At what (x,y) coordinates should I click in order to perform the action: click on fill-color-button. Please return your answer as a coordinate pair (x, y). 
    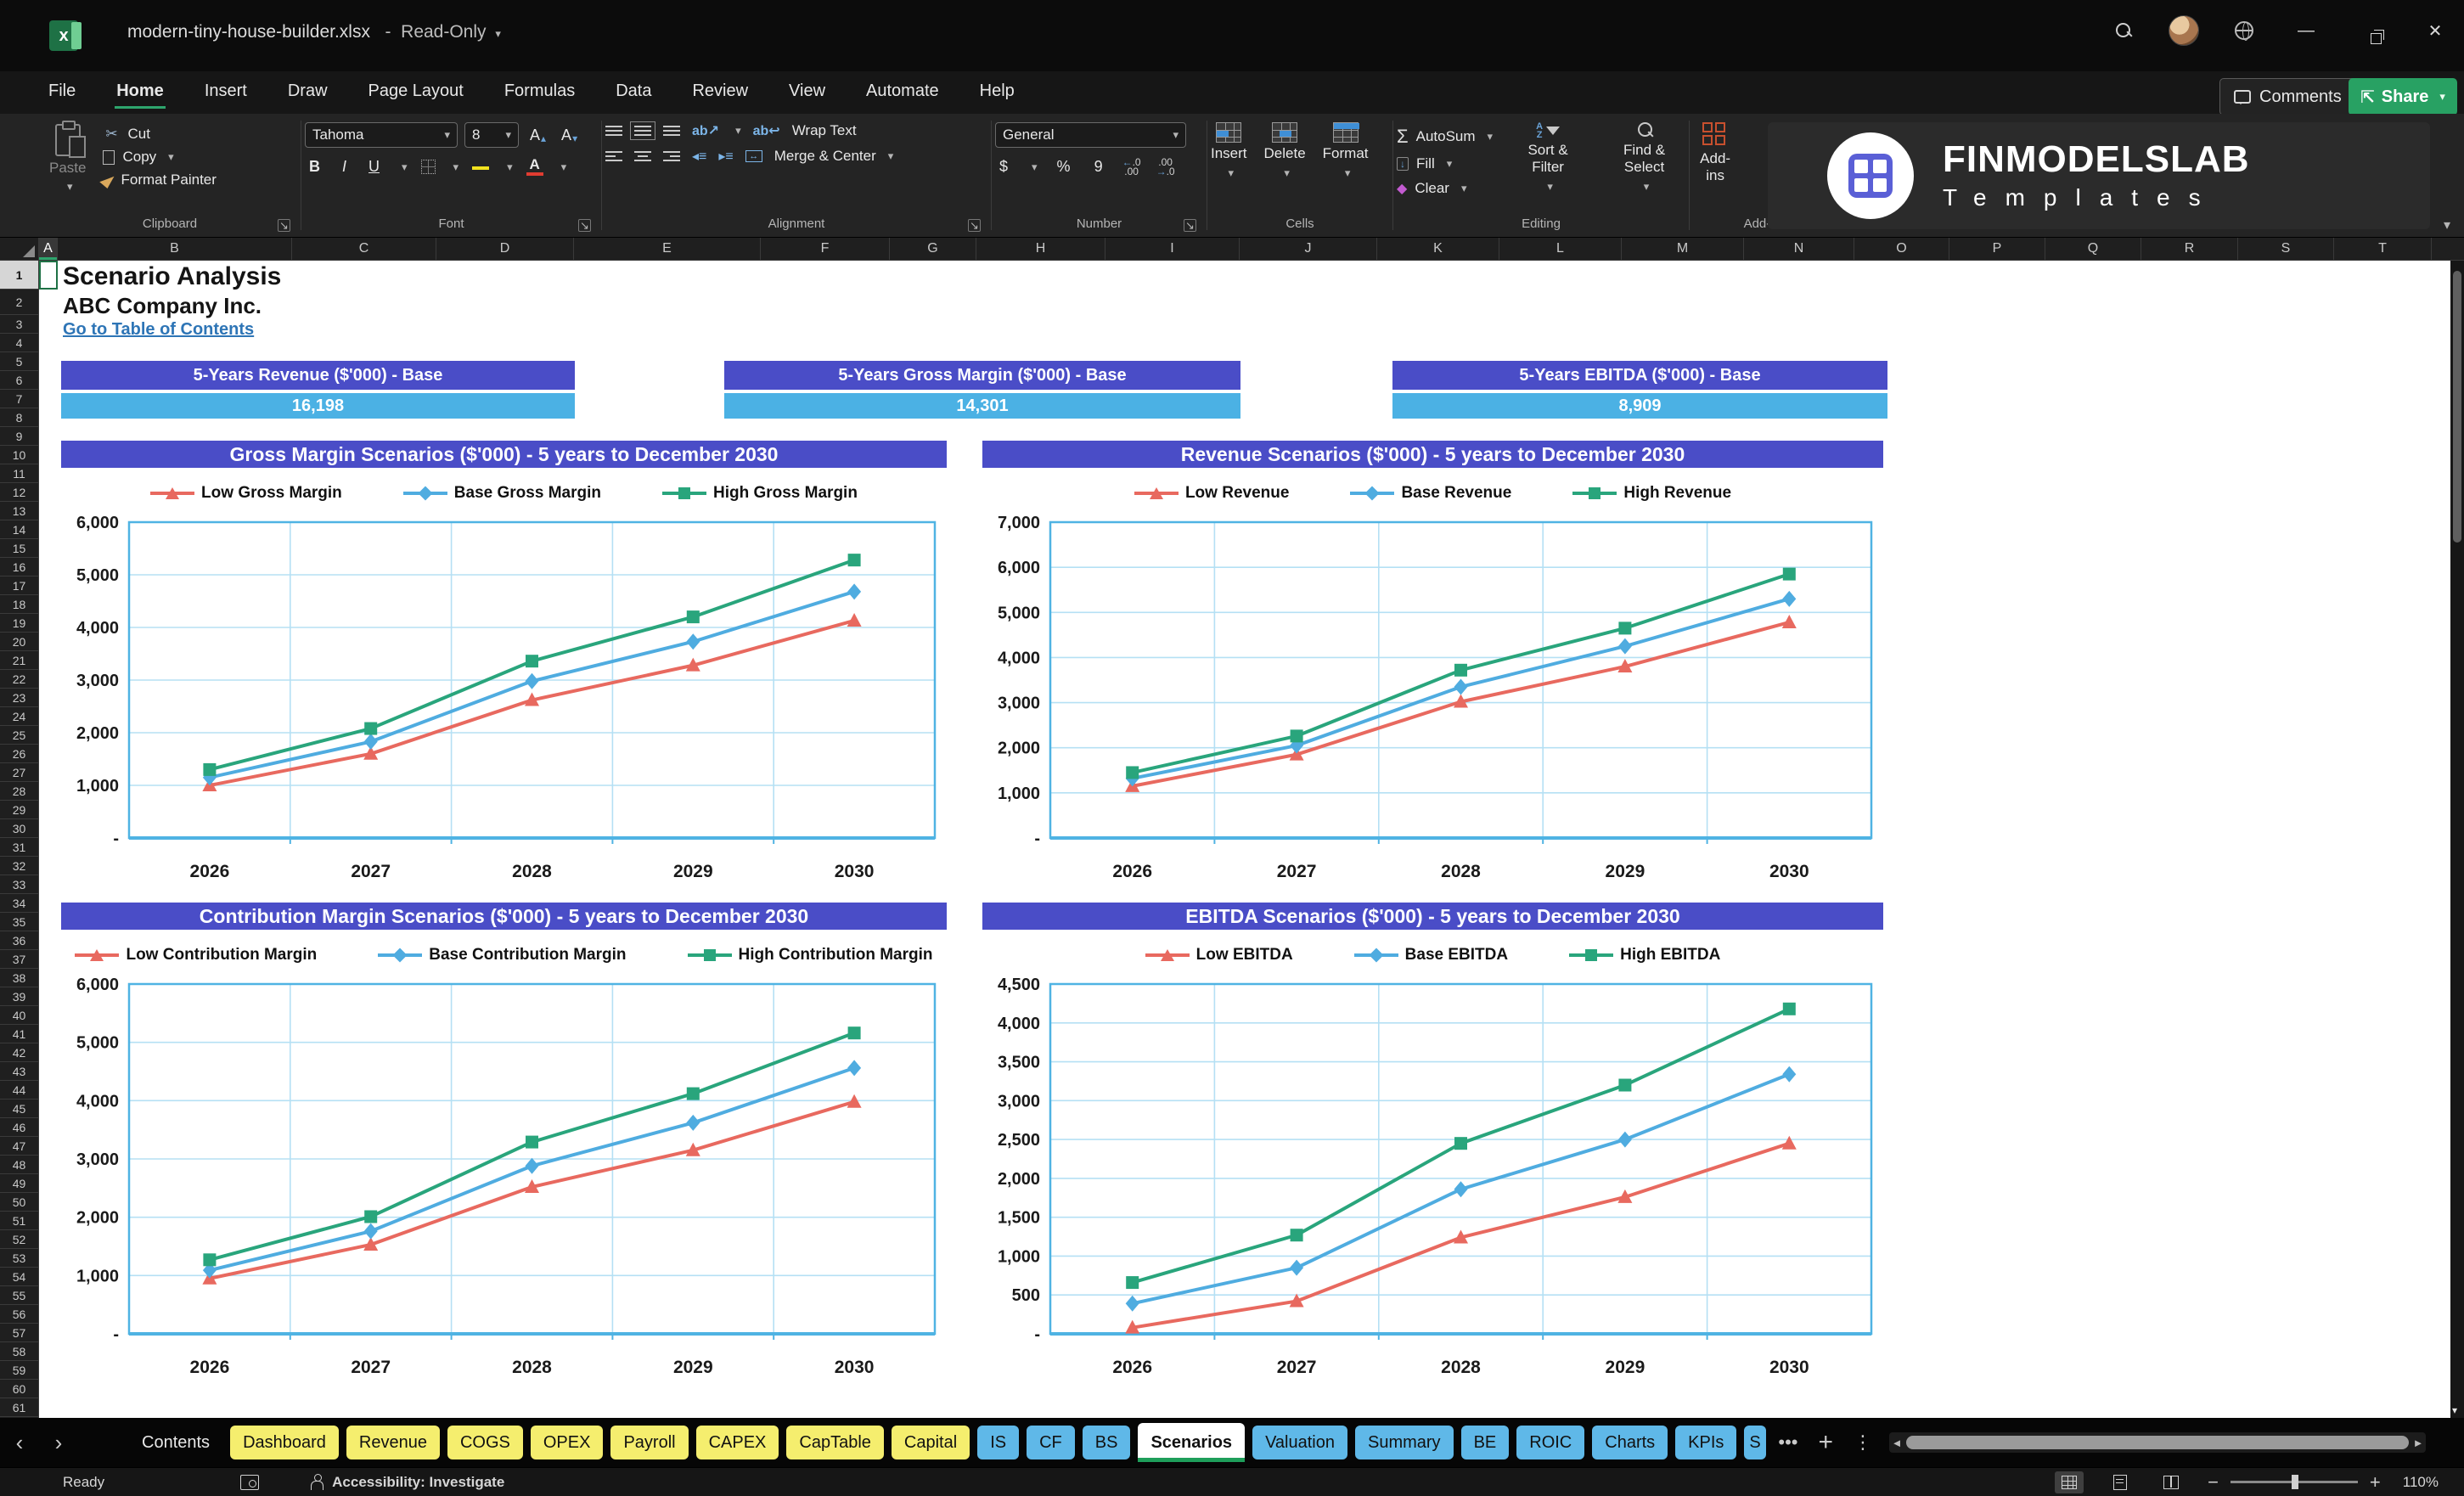
    Looking at the image, I should click on (481, 167).